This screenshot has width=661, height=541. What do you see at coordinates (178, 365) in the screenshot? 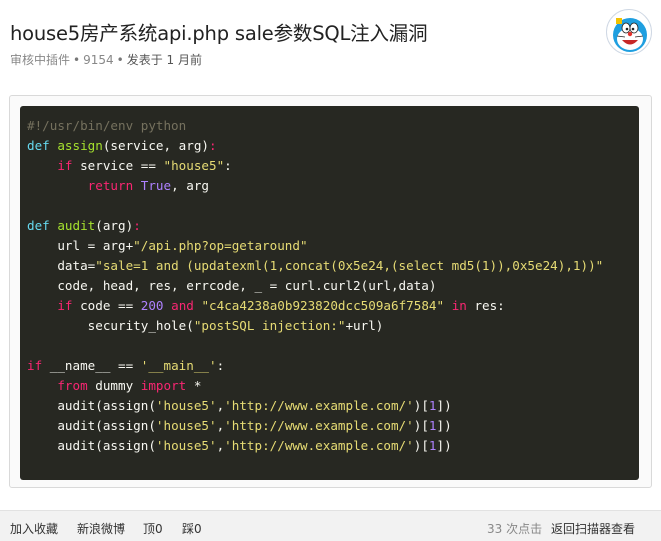
I see `code-token: '__main__'` at bounding box center [178, 365].